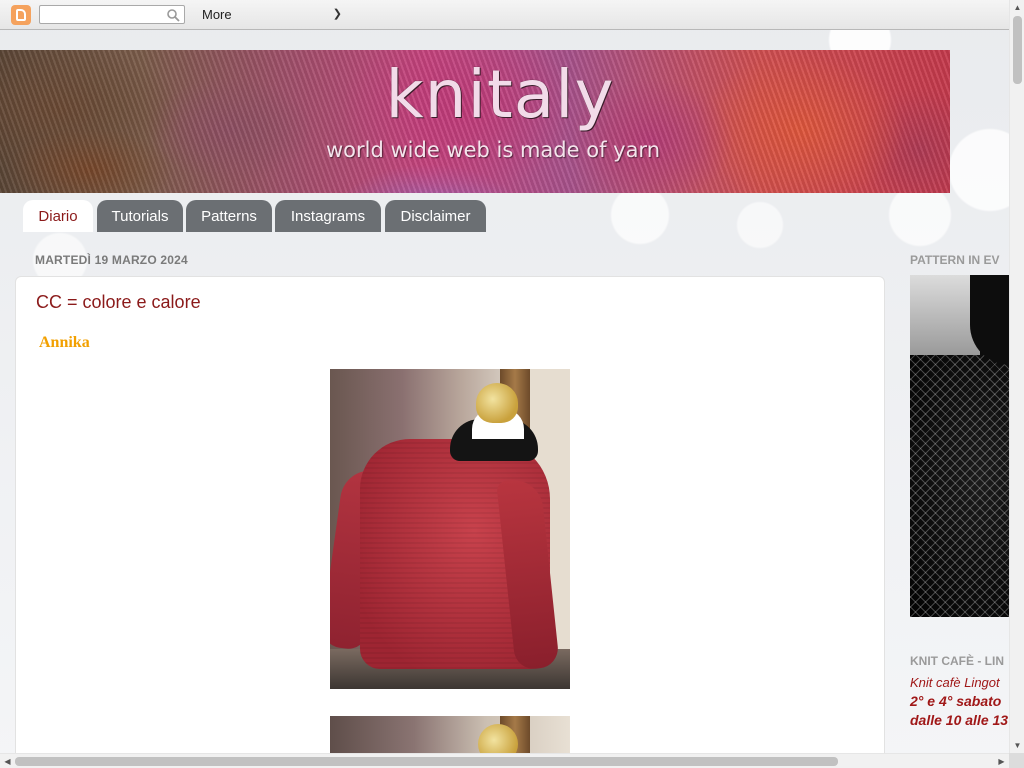 This screenshot has width=1024, height=768. Describe the element at coordinates (173, 15) in the screenshot. I see `search-icon` at that location.